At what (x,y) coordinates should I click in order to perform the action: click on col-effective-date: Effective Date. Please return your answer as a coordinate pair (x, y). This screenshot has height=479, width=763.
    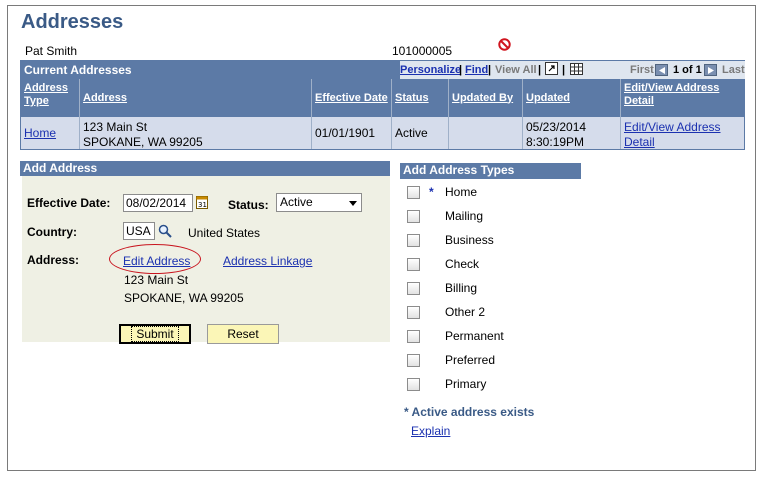
    Looking at the image, I should click on (352, 98).